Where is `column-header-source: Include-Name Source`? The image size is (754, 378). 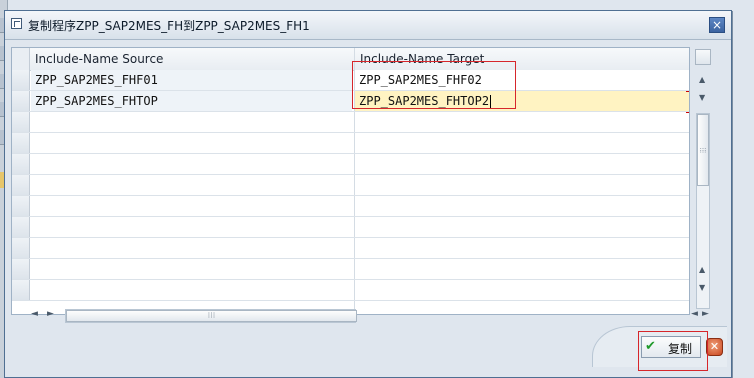 column-header-source: Include-Name Source is located at coordinates (99, 59).